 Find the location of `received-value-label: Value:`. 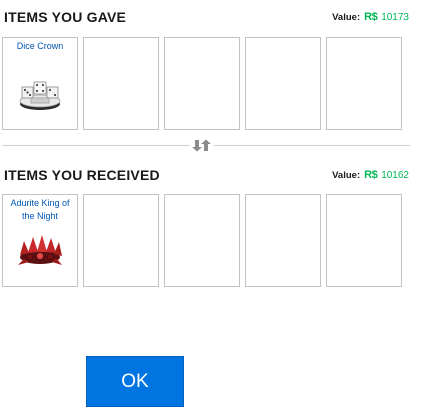

received-value-label: Value: is located at coordinates (346, 175).